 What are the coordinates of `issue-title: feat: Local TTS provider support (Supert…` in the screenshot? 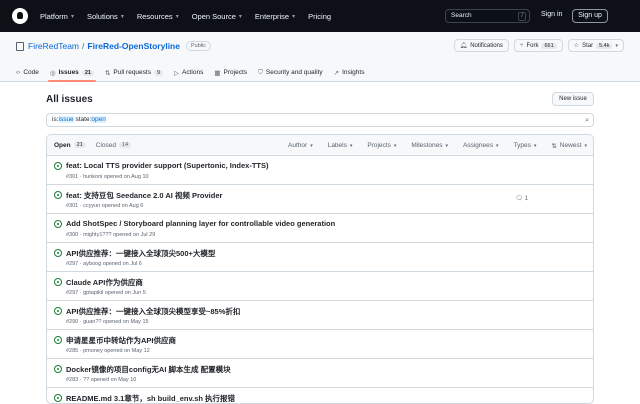 It's located at (167, 165).